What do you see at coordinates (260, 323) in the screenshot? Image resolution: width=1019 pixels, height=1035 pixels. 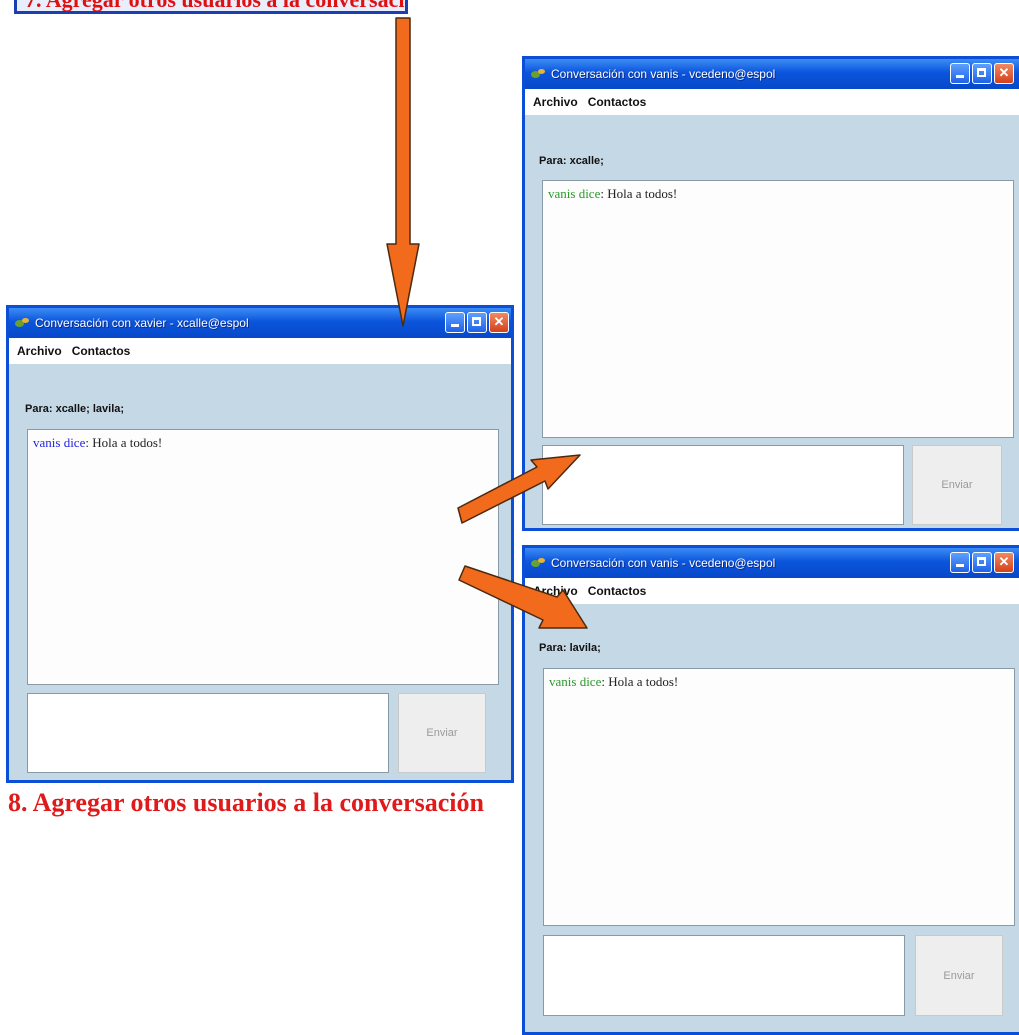 I see `title-bar: Conversación con xavier - xcalle@espol` at bounding box center [260, 323].